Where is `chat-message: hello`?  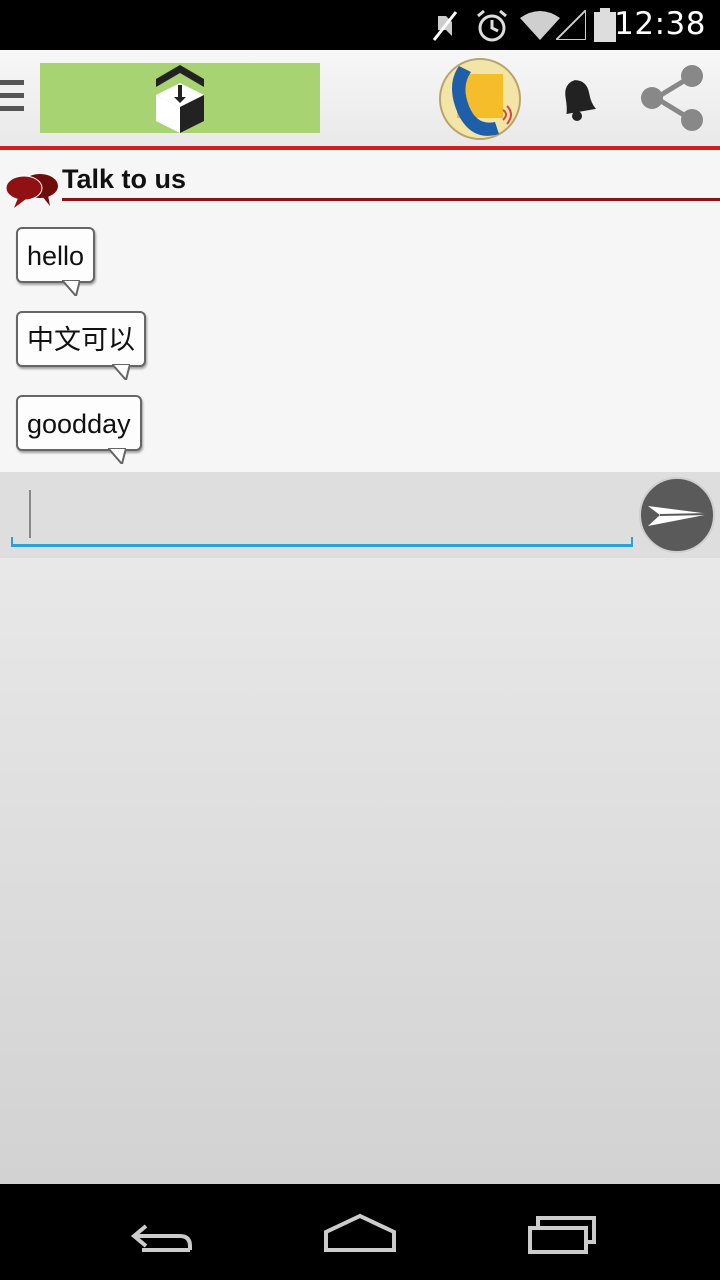
chat-message: hello is located at coordinates (56, 261).